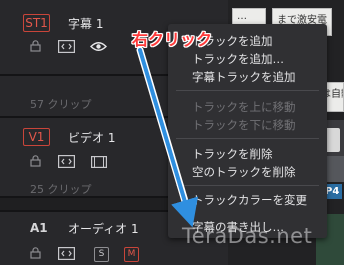  Describe the element at coordinates (172, 39) in the screenshot. I see `annotation-right-click-label: 右クリック` at that location.